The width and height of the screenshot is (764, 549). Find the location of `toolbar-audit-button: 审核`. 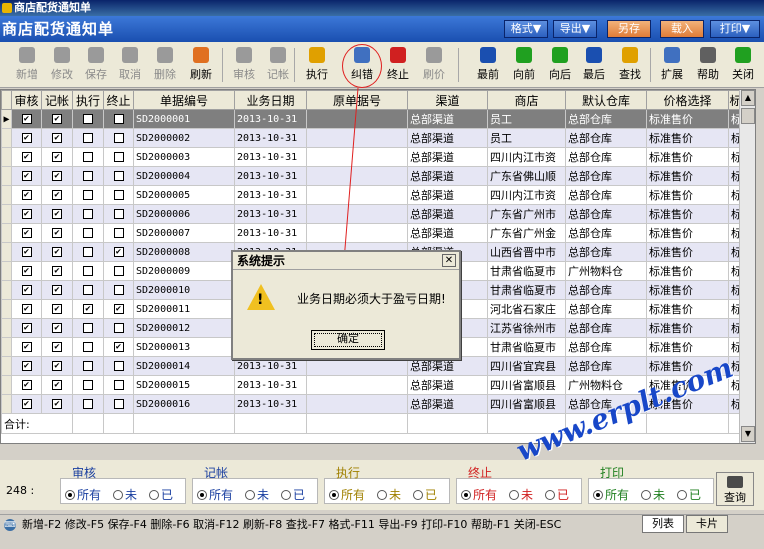

toolbar-audit-button: 审核 is located at coordinates (244, 65).